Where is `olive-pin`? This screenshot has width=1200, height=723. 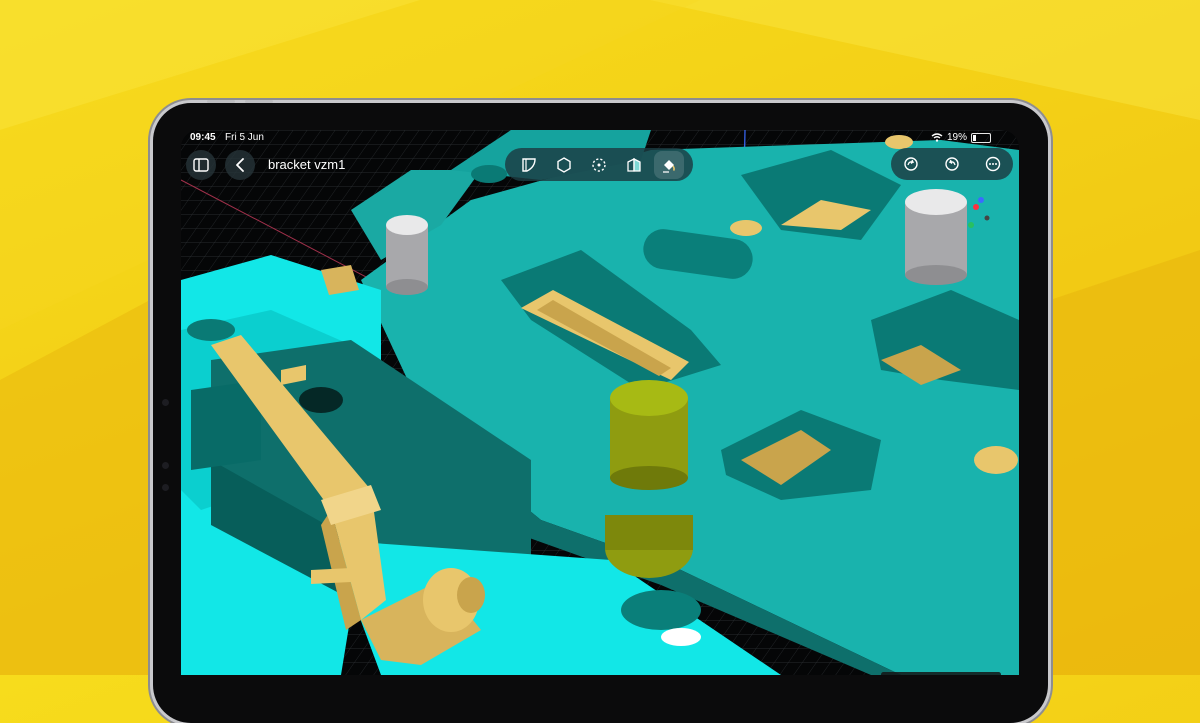 olive-pin is located at coordinates (649, 479).